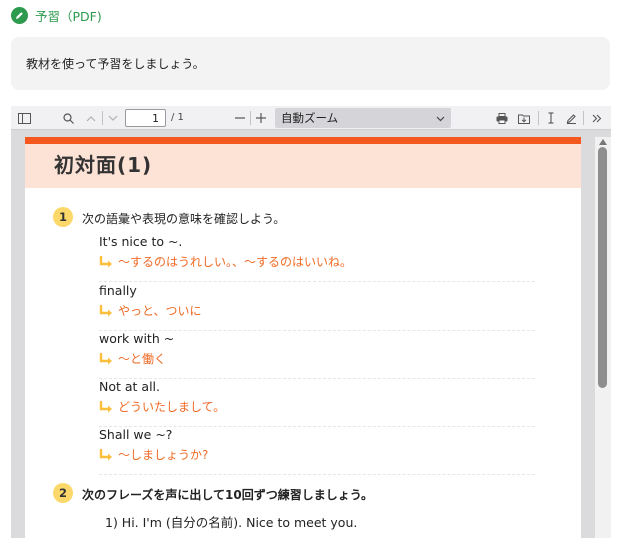  What do you see at coordinates (240, 118) in the screenshot?
I see `zoom-out-icon` at bounding box center [240, 118].